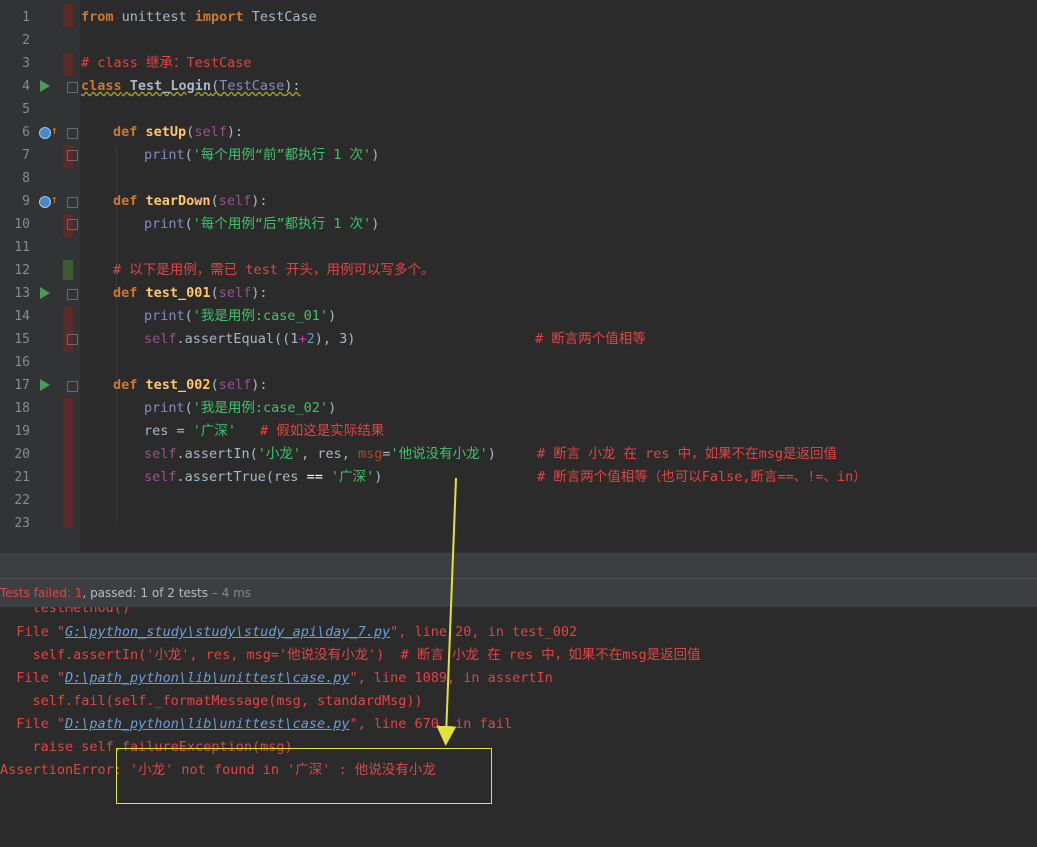  Describe the element at coordinates (446, 611) in the screenshot. I see `annotation-arrow` at that location.